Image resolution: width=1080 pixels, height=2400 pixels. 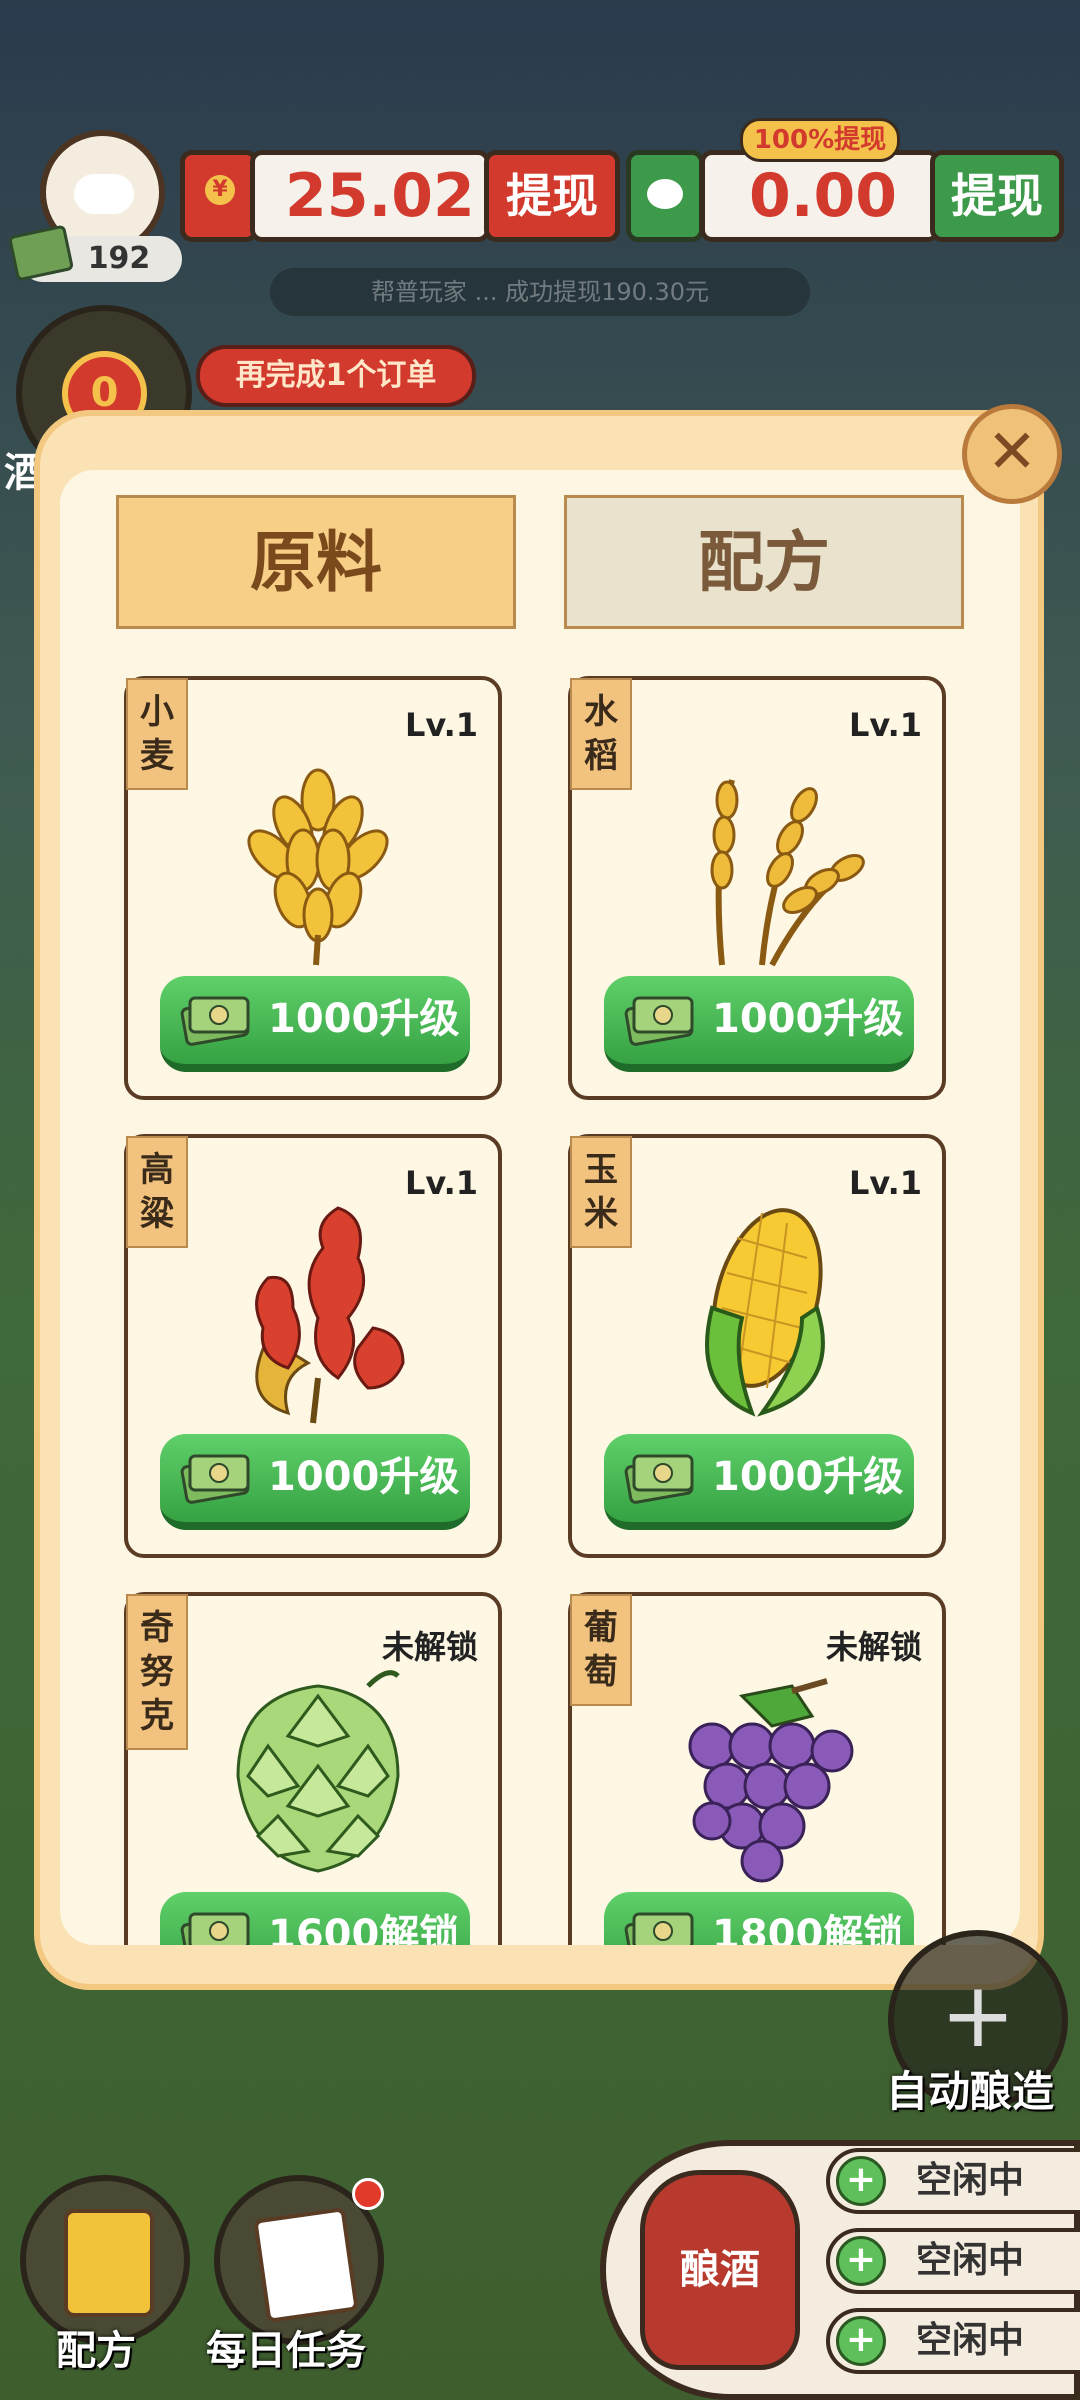 I want to click on wechat-value: 0.00, so click(x=823, y=196).